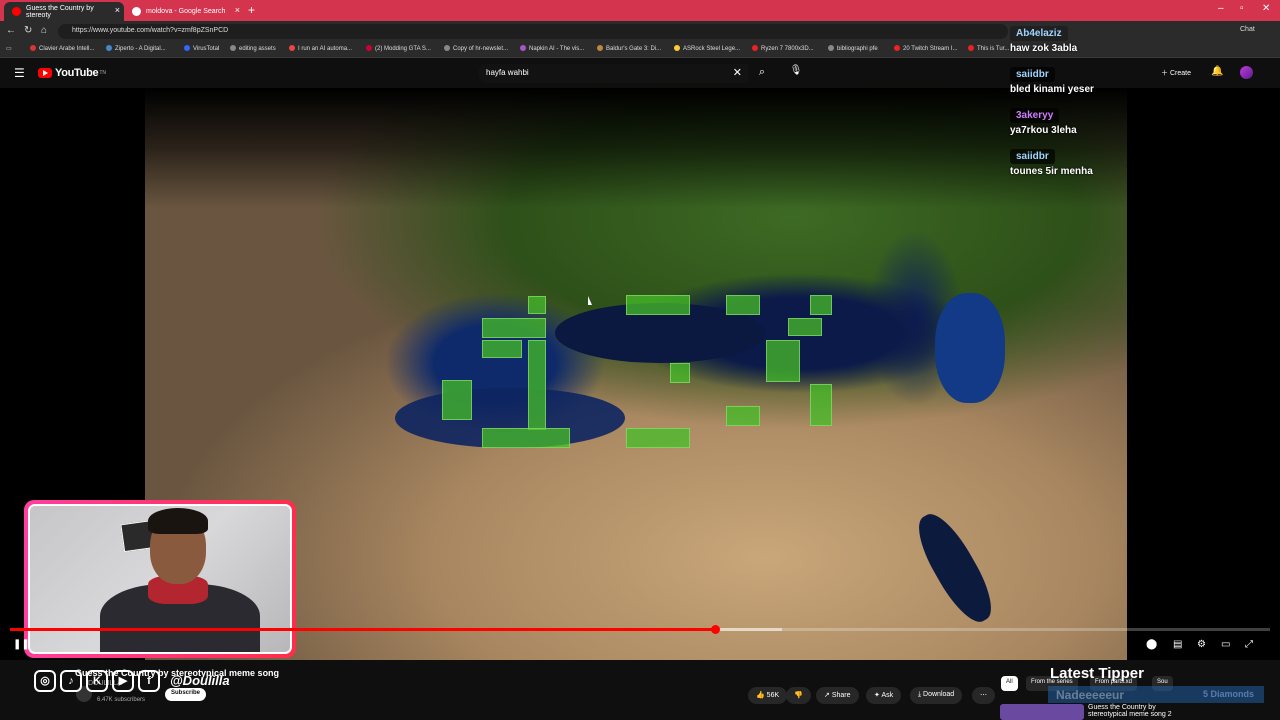 The width and height of the screenshot is (1280, 720). I want to click on dislike-button: 👎, so click(798, 695).